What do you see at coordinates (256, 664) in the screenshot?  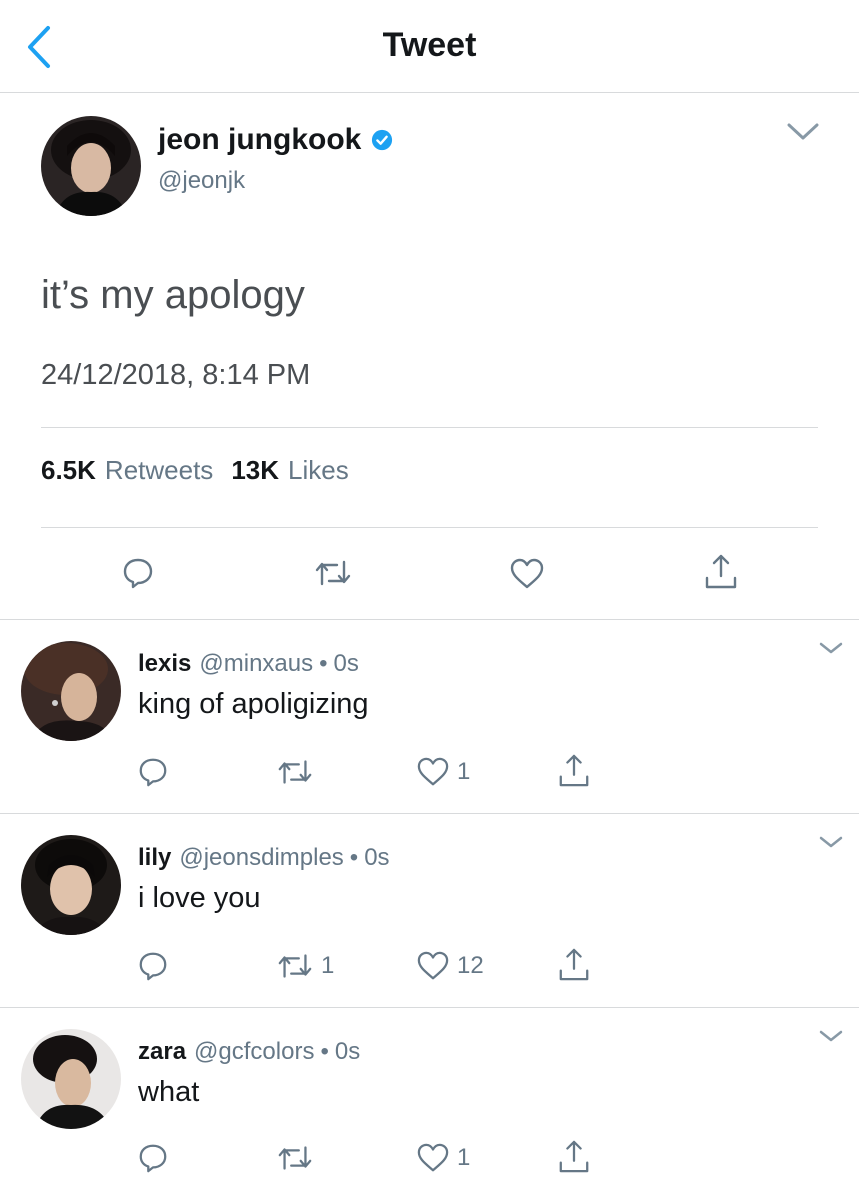 I see `reply-author-handle: @minxaus` at bounding box center [256, 664].